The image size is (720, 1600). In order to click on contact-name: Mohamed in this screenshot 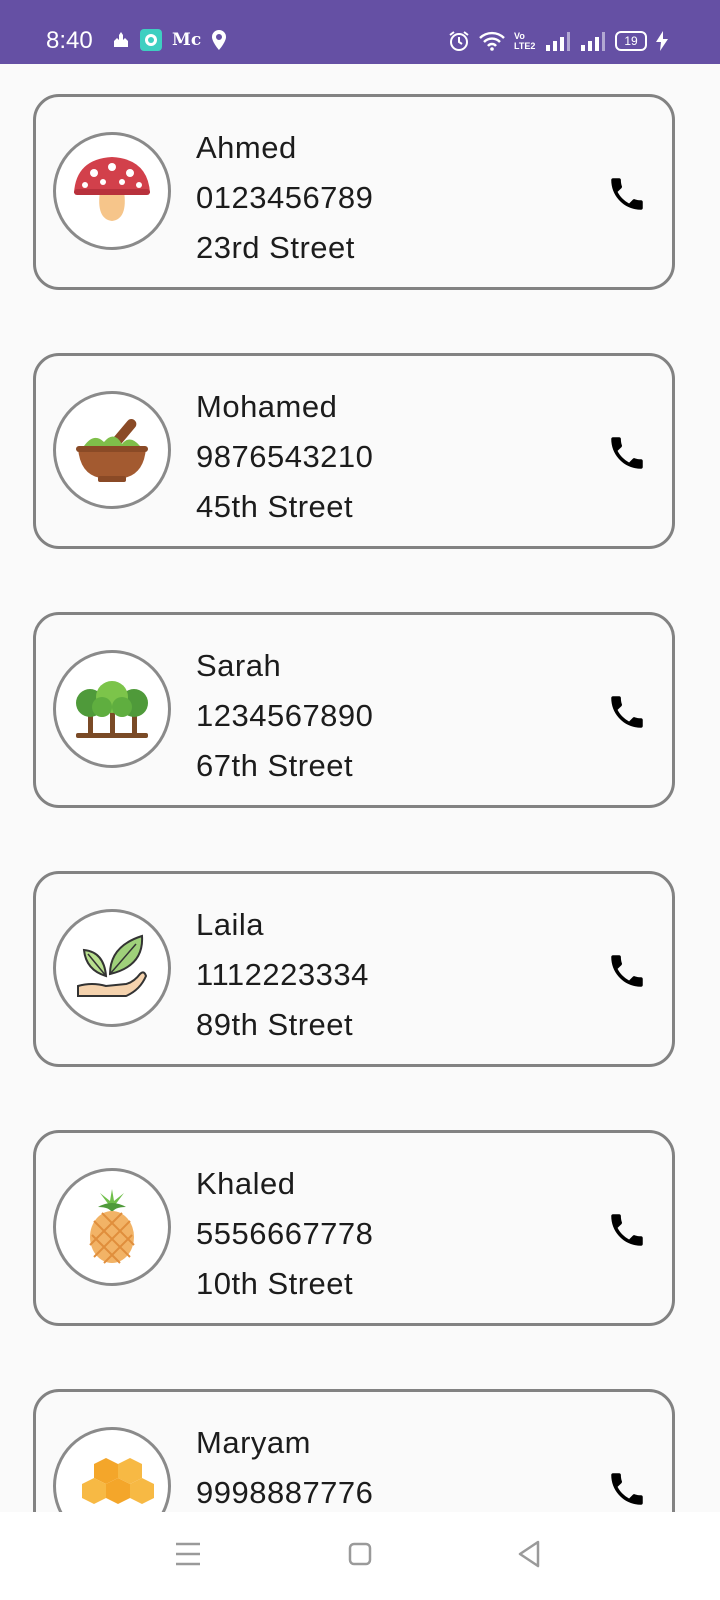, I will do `click(267, 406)`.